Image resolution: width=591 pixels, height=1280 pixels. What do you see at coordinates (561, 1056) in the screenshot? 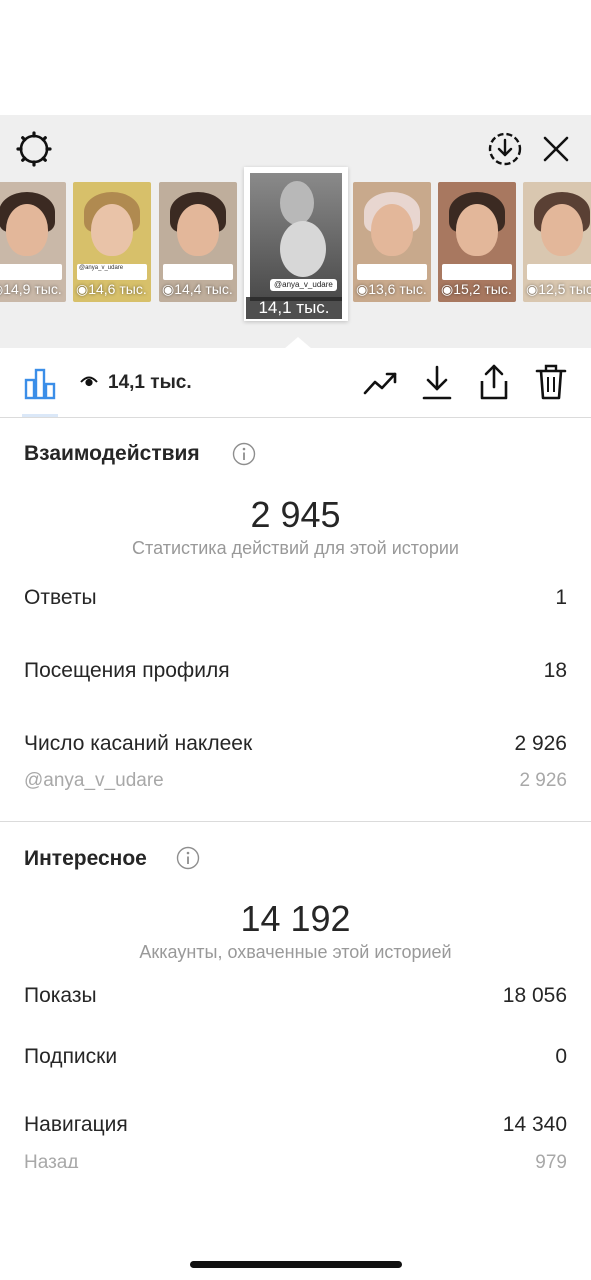
I see `follows-value: 0` at bounding box center [561, 1056].